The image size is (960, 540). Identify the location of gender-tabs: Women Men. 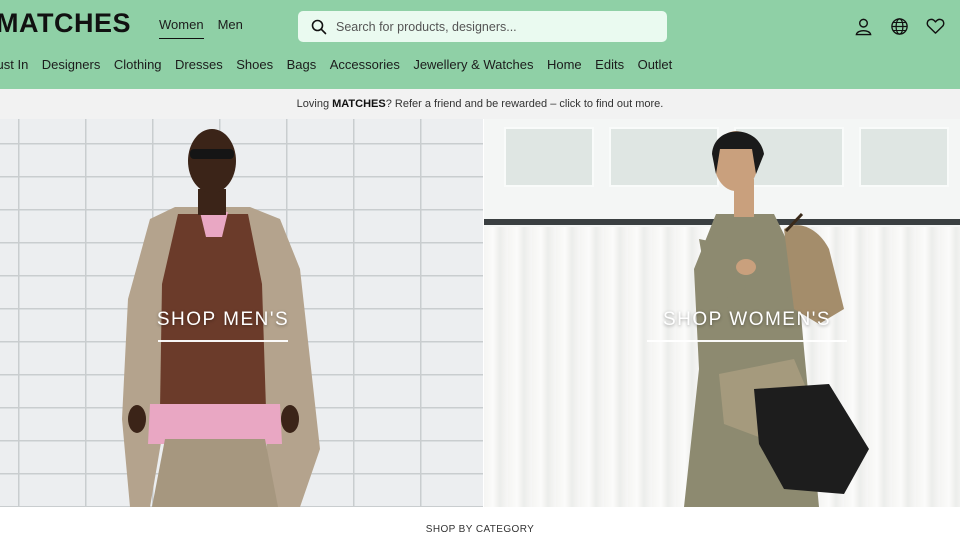
(201, 28).